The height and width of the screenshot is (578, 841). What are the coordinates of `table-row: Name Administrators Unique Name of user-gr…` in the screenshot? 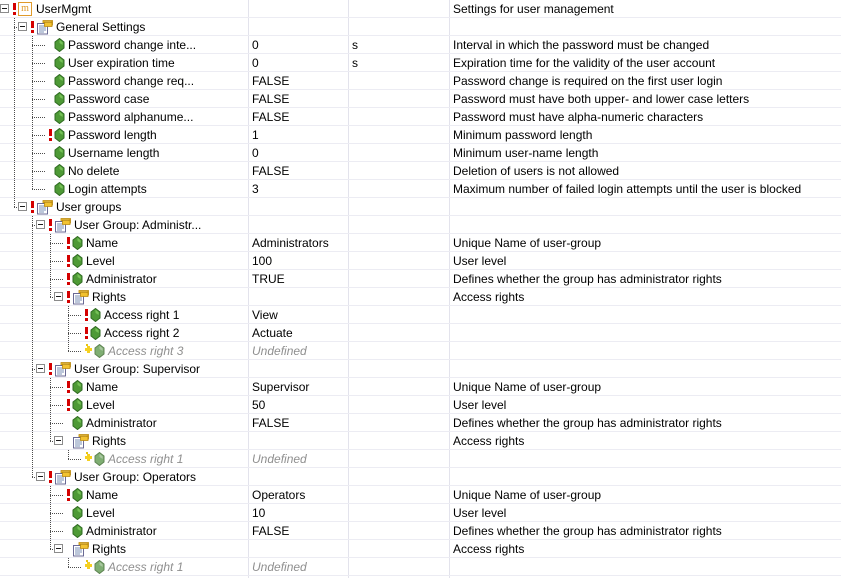 It's located at (420, 243).